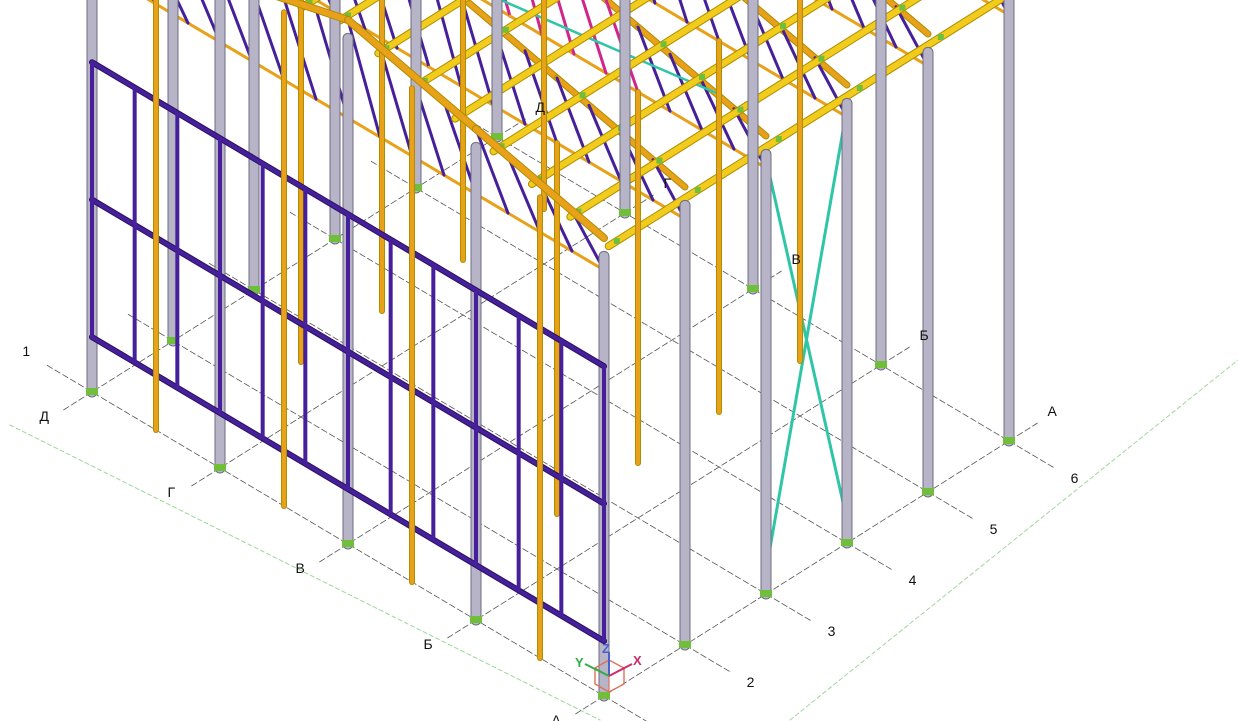 This screenshot has height=721, width=1238. What do you see at coordinates (172, 492) in the screenshot?
I see `axis-label-Г: Г` at bounding box center [172, 492].